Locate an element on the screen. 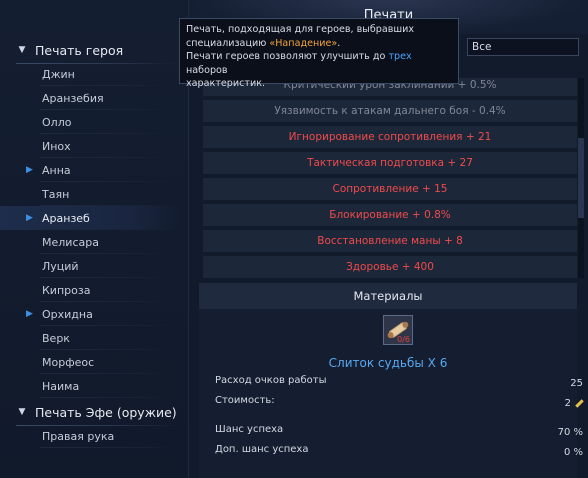  sidebar-item: ▶ Аранзеб is located at coordinates (90, 218).